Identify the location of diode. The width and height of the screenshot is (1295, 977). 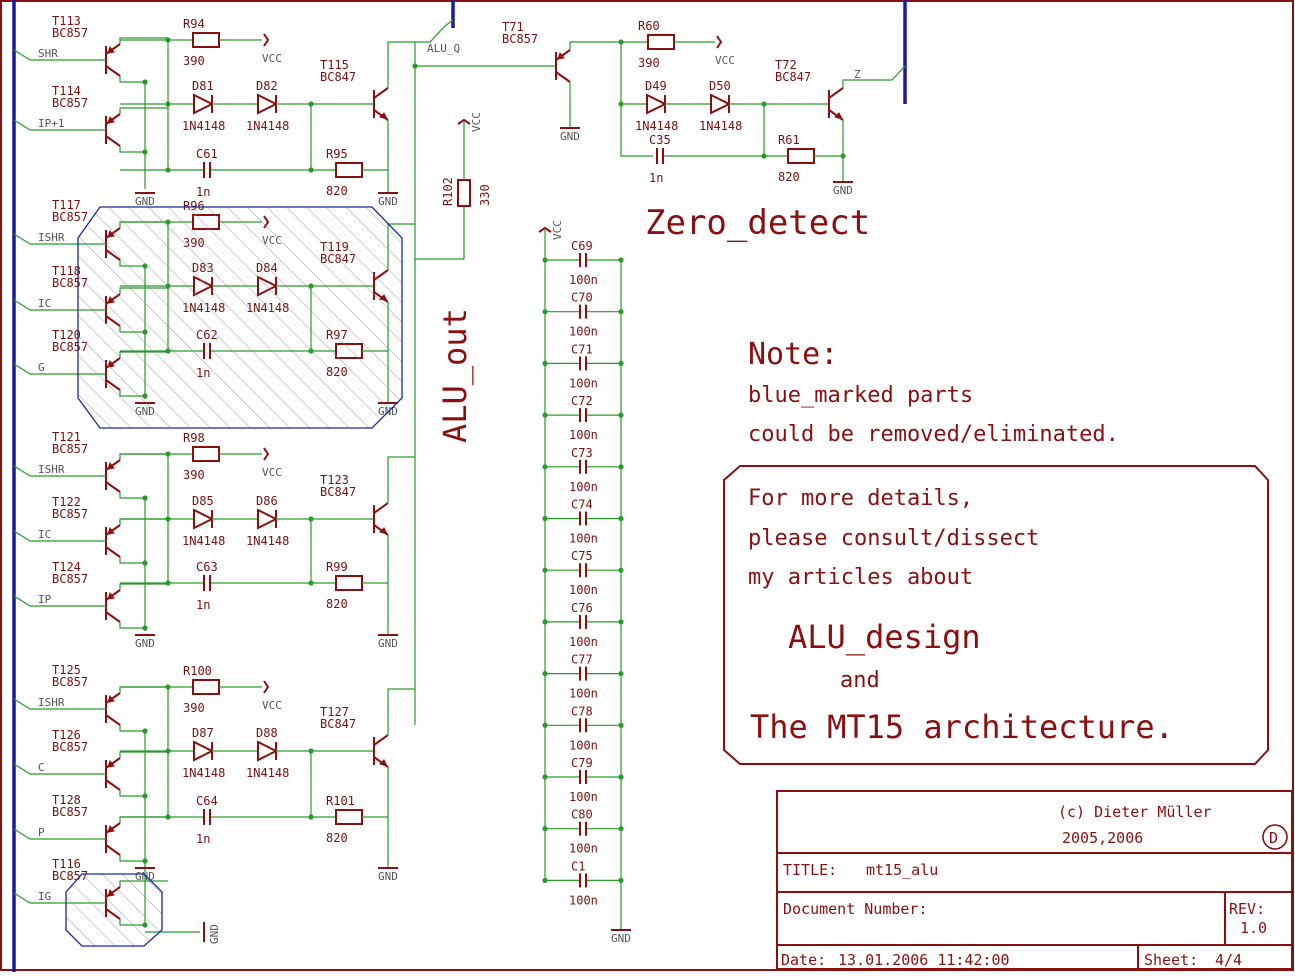
(657, 104).